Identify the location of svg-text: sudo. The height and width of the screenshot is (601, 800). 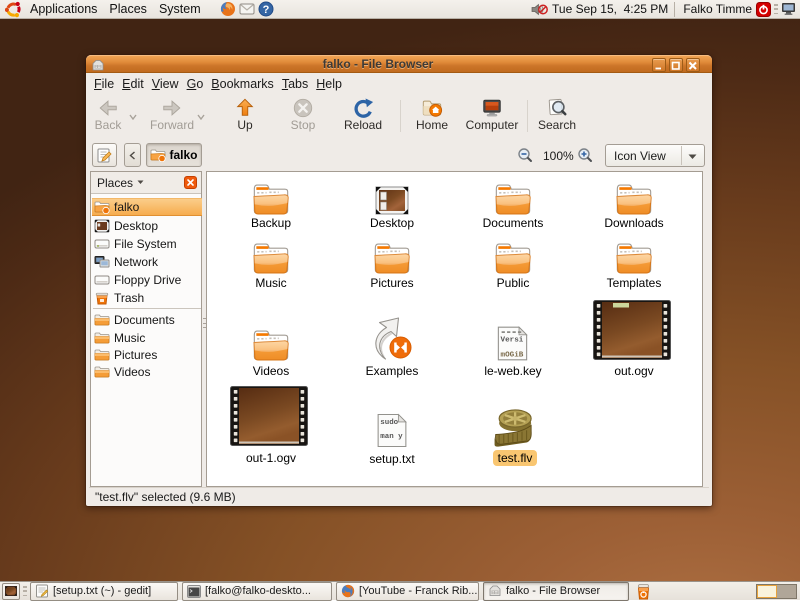
(389, 423).